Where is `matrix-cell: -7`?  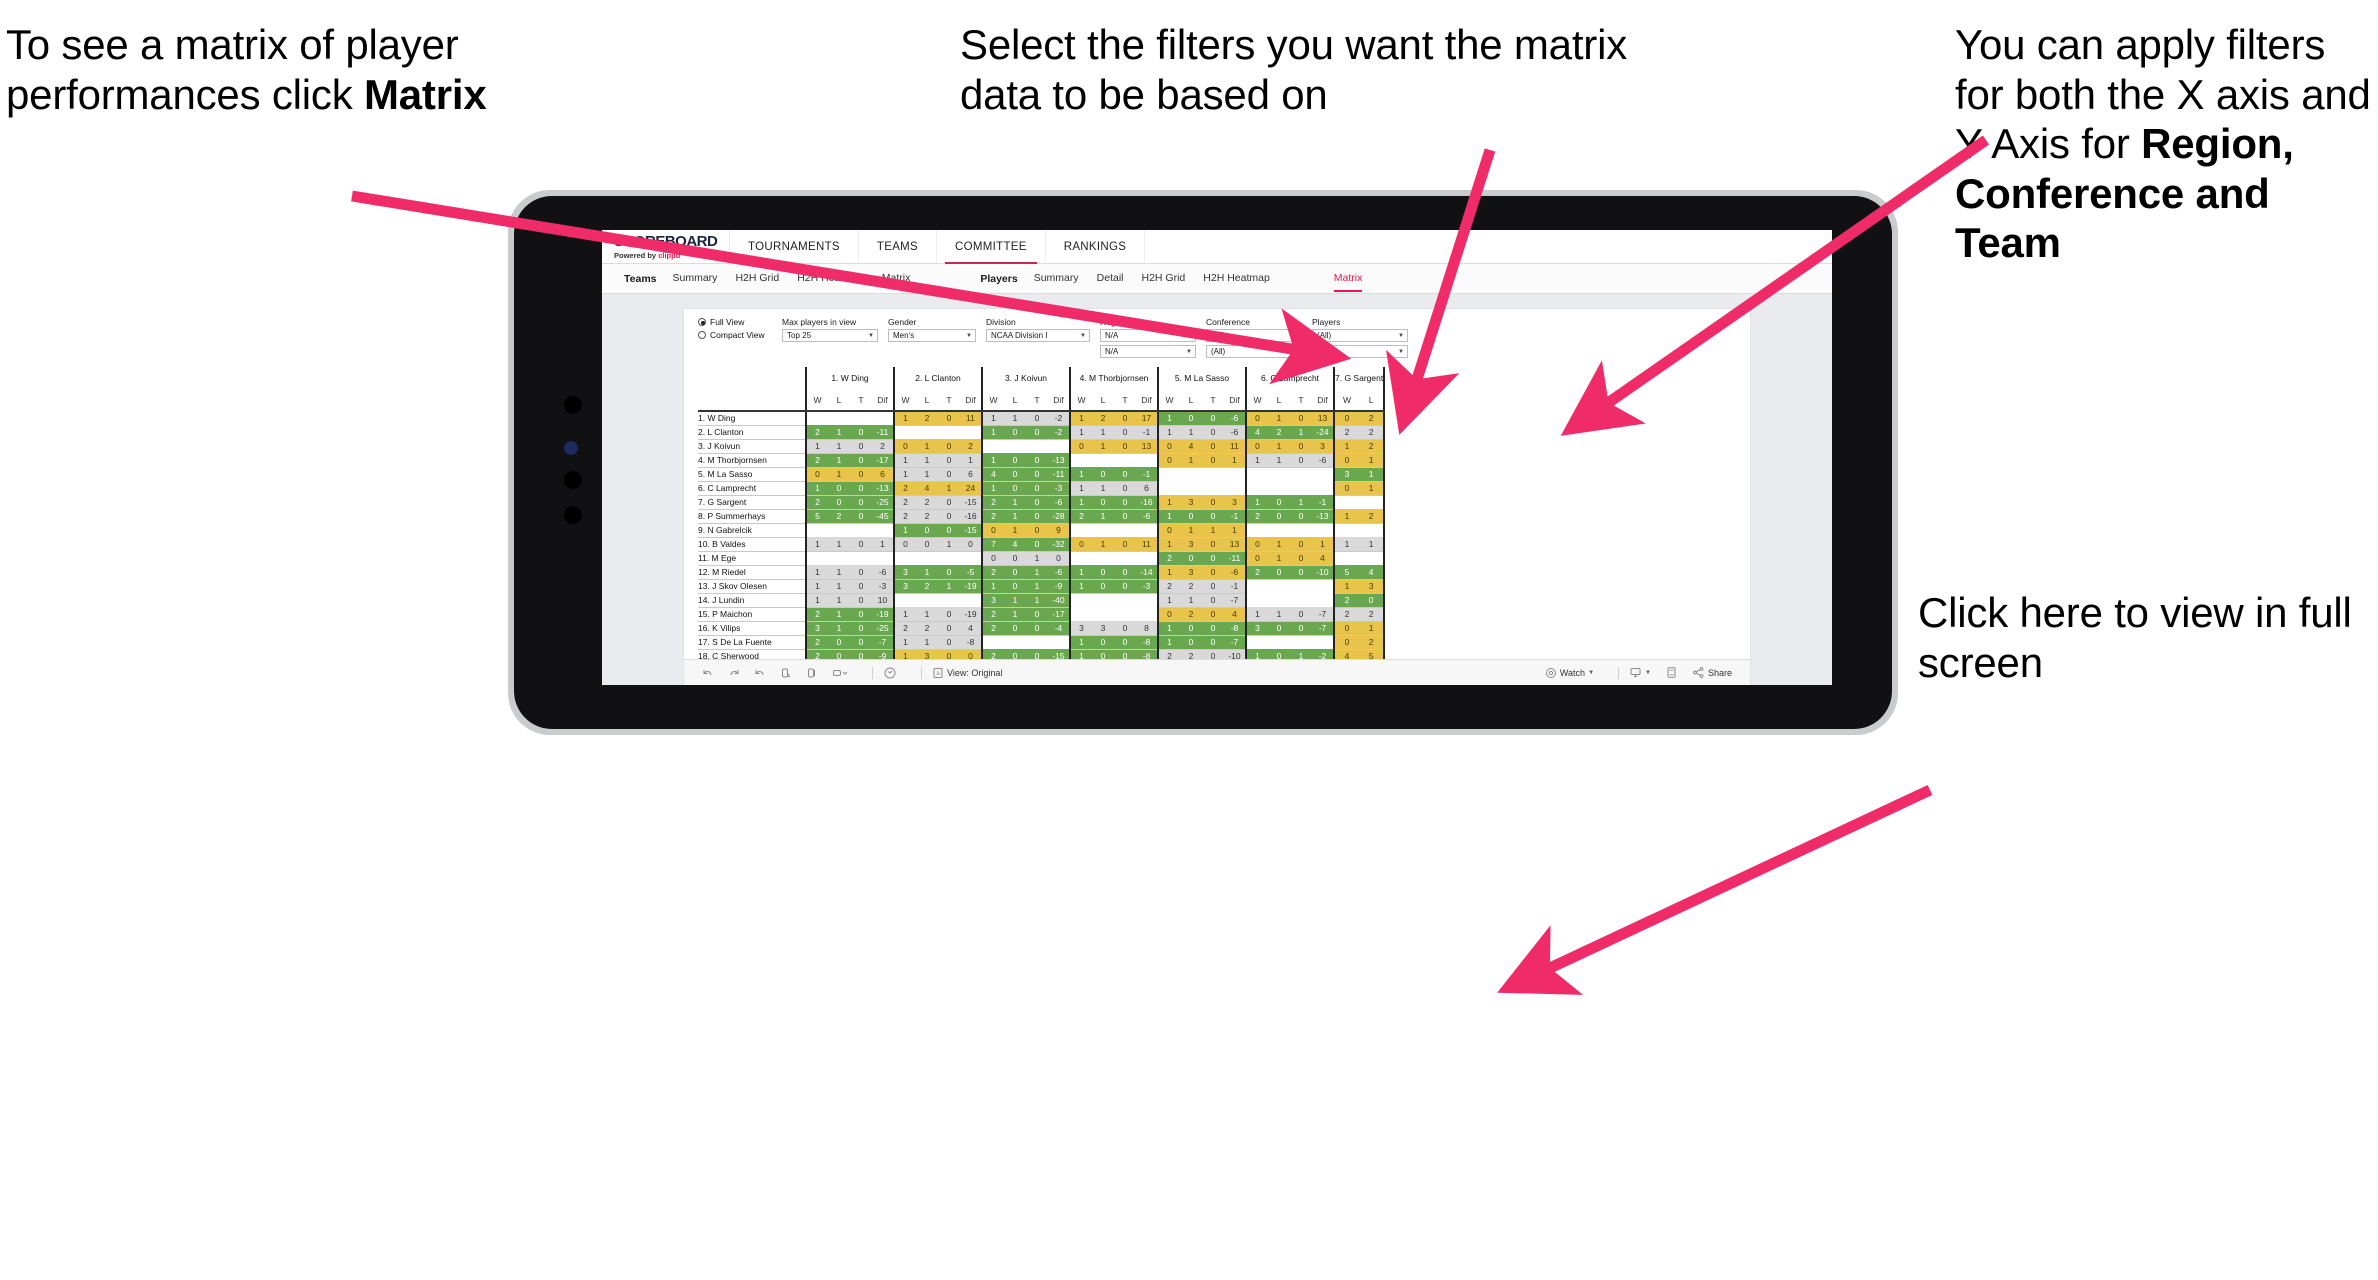 matrix-cell: -7 is located at coordinates (1323, 628).